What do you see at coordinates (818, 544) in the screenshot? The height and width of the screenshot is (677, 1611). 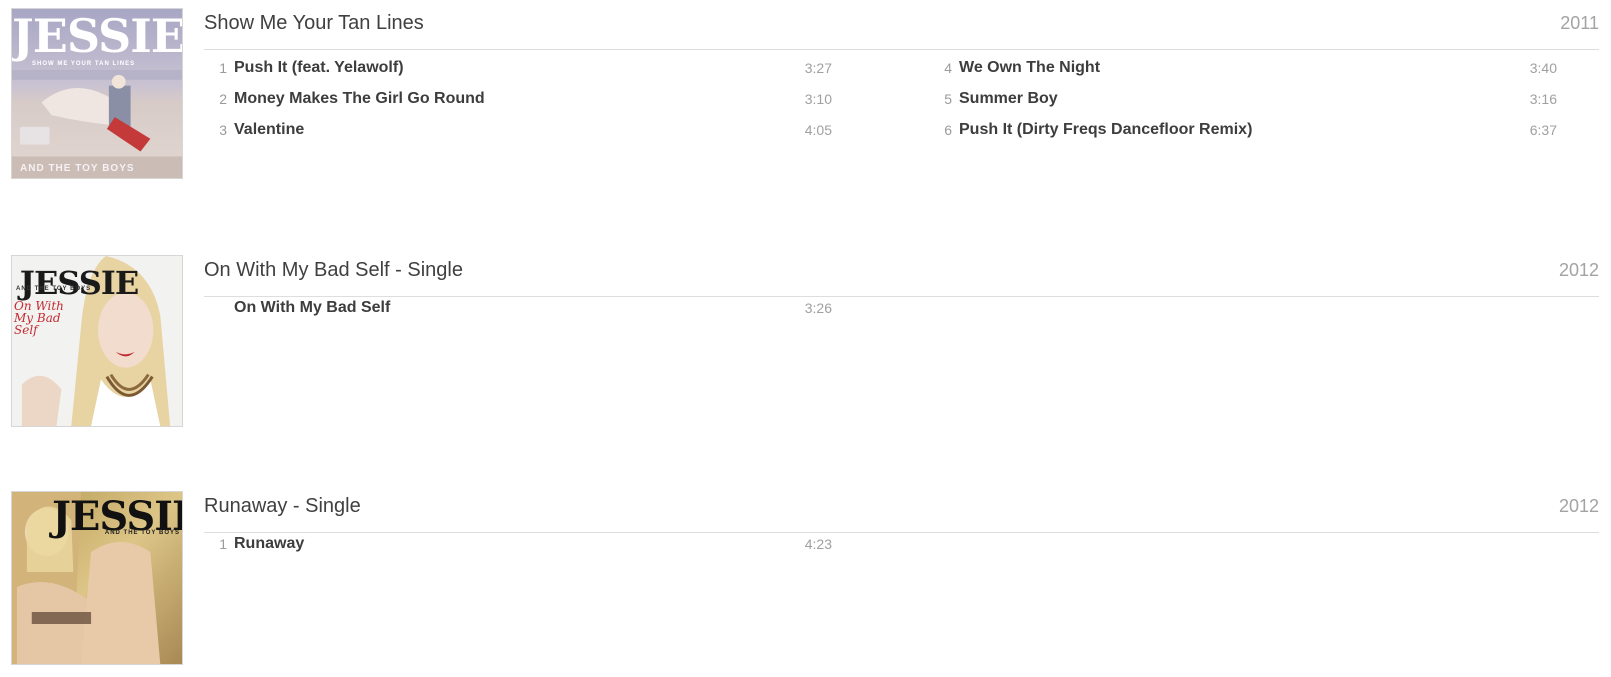 I see `track-duration: 4:23` at bounding box center [818, 544].